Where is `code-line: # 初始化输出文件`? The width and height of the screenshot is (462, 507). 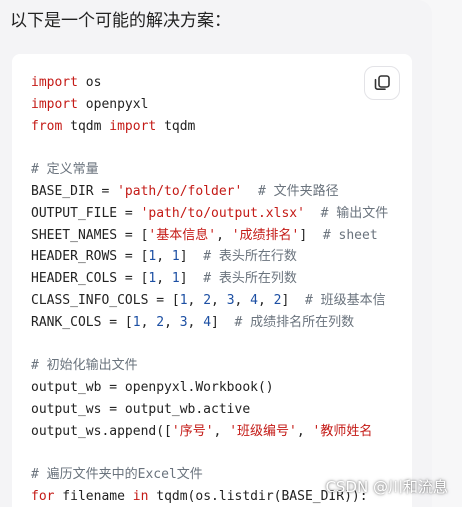
code-line: # 初始化输出文件 is located at coordinates (209, 366).